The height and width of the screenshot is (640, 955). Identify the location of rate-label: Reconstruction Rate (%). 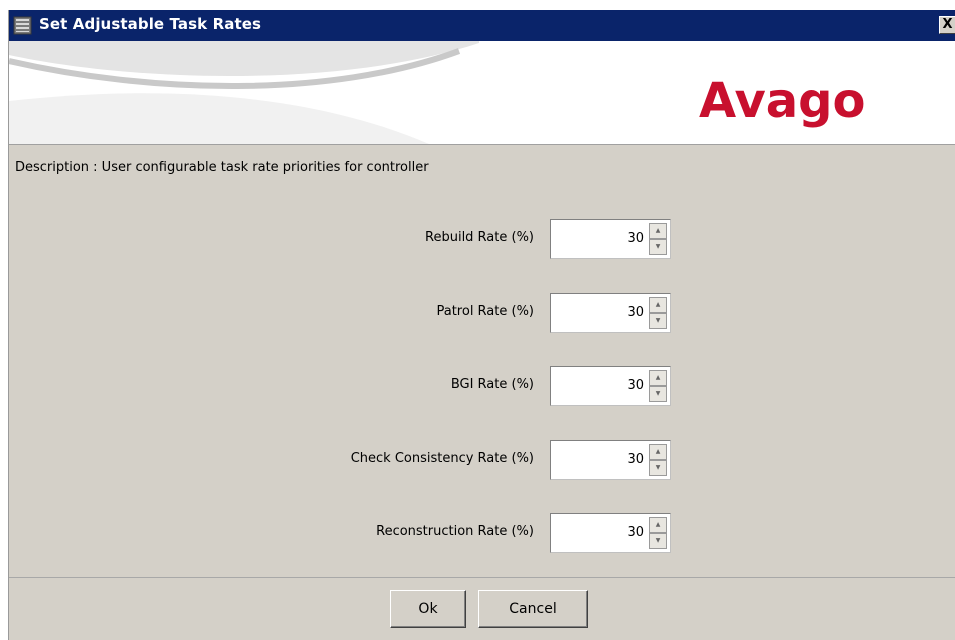
(455, 531).